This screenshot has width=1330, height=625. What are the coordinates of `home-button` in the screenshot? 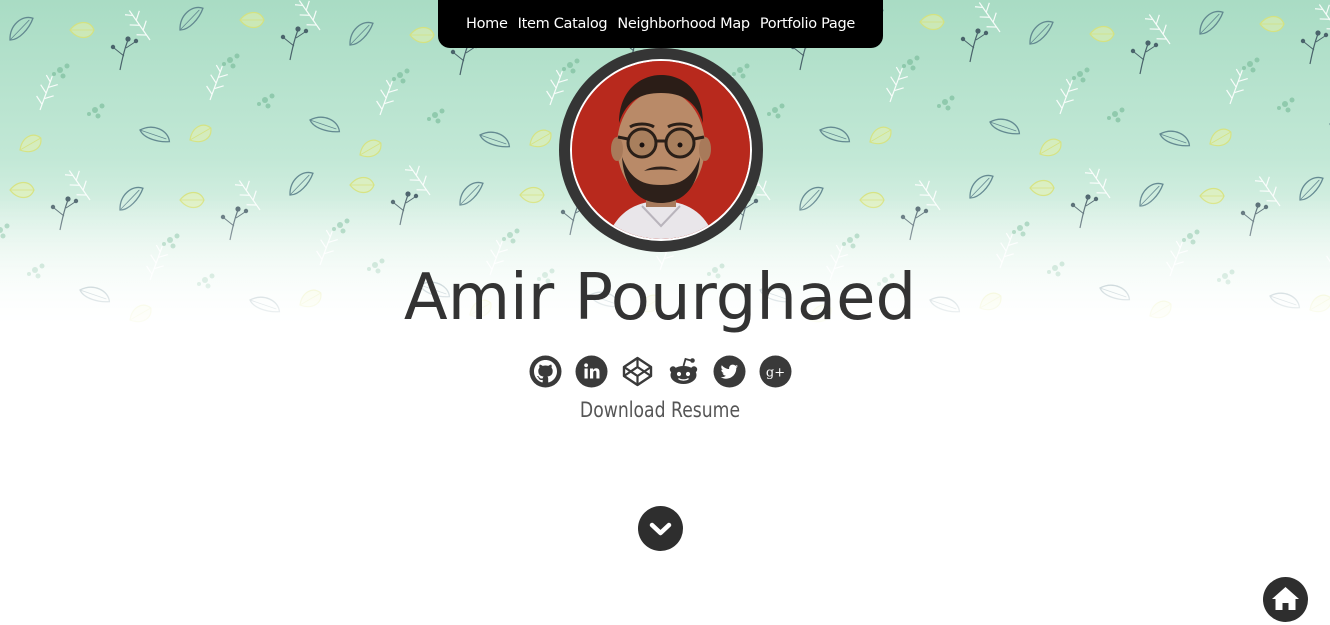 It's located at (1285, 599).